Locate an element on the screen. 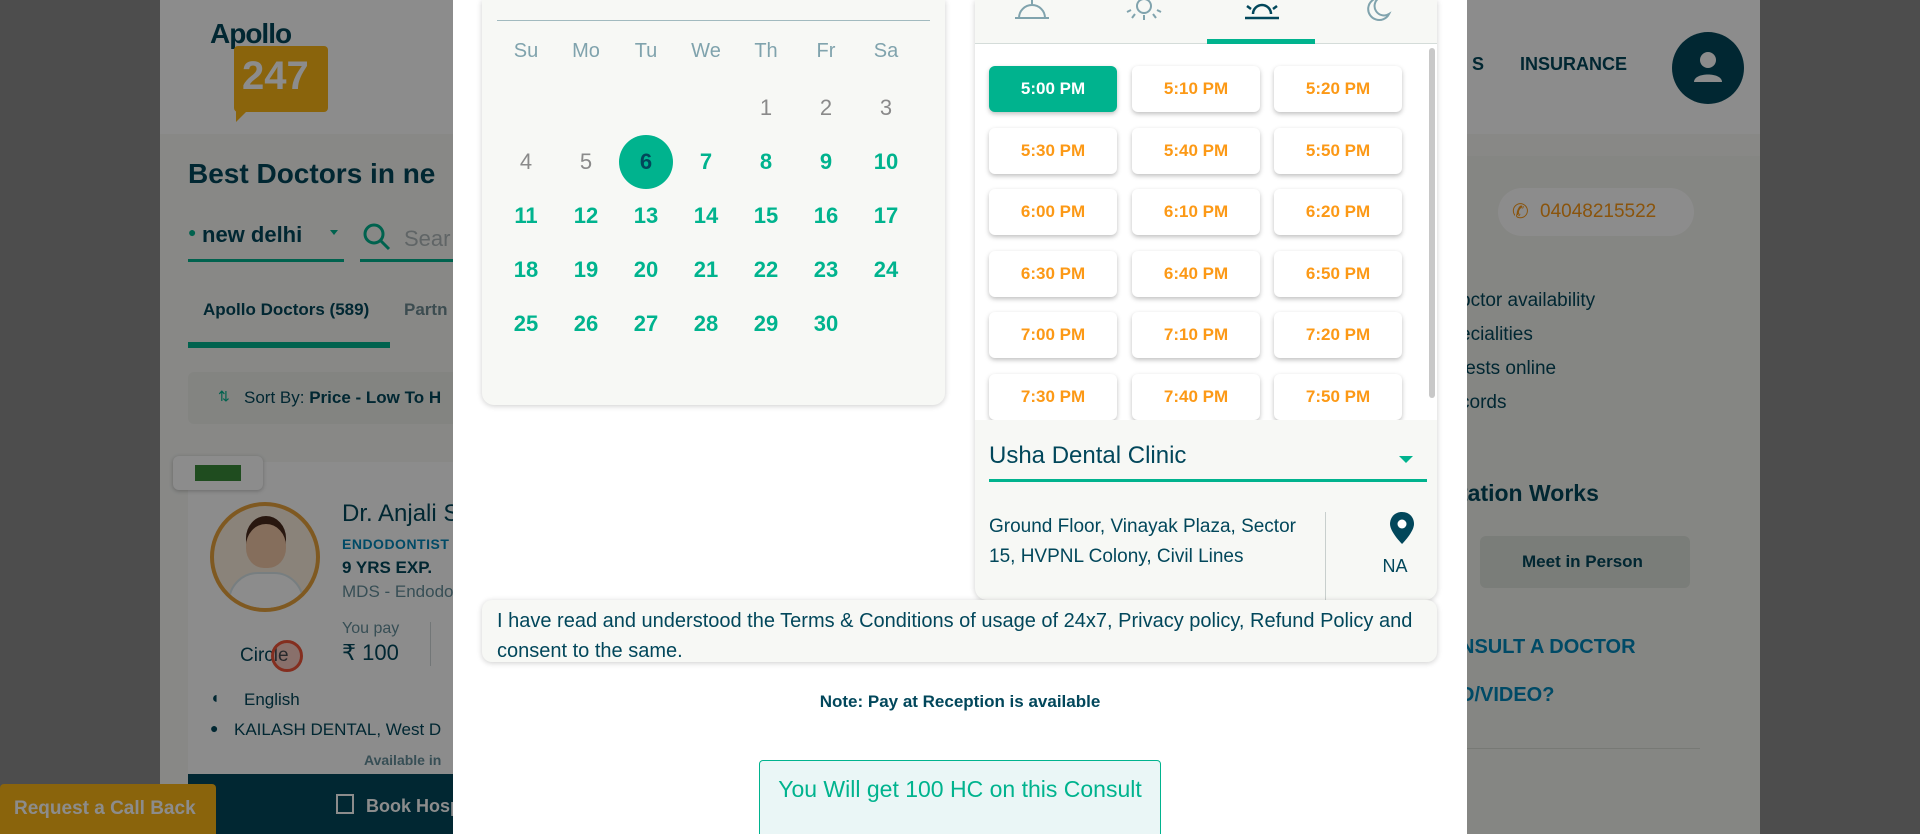  time-slot: 6:00 PM is located at coordinates (1053, 212).